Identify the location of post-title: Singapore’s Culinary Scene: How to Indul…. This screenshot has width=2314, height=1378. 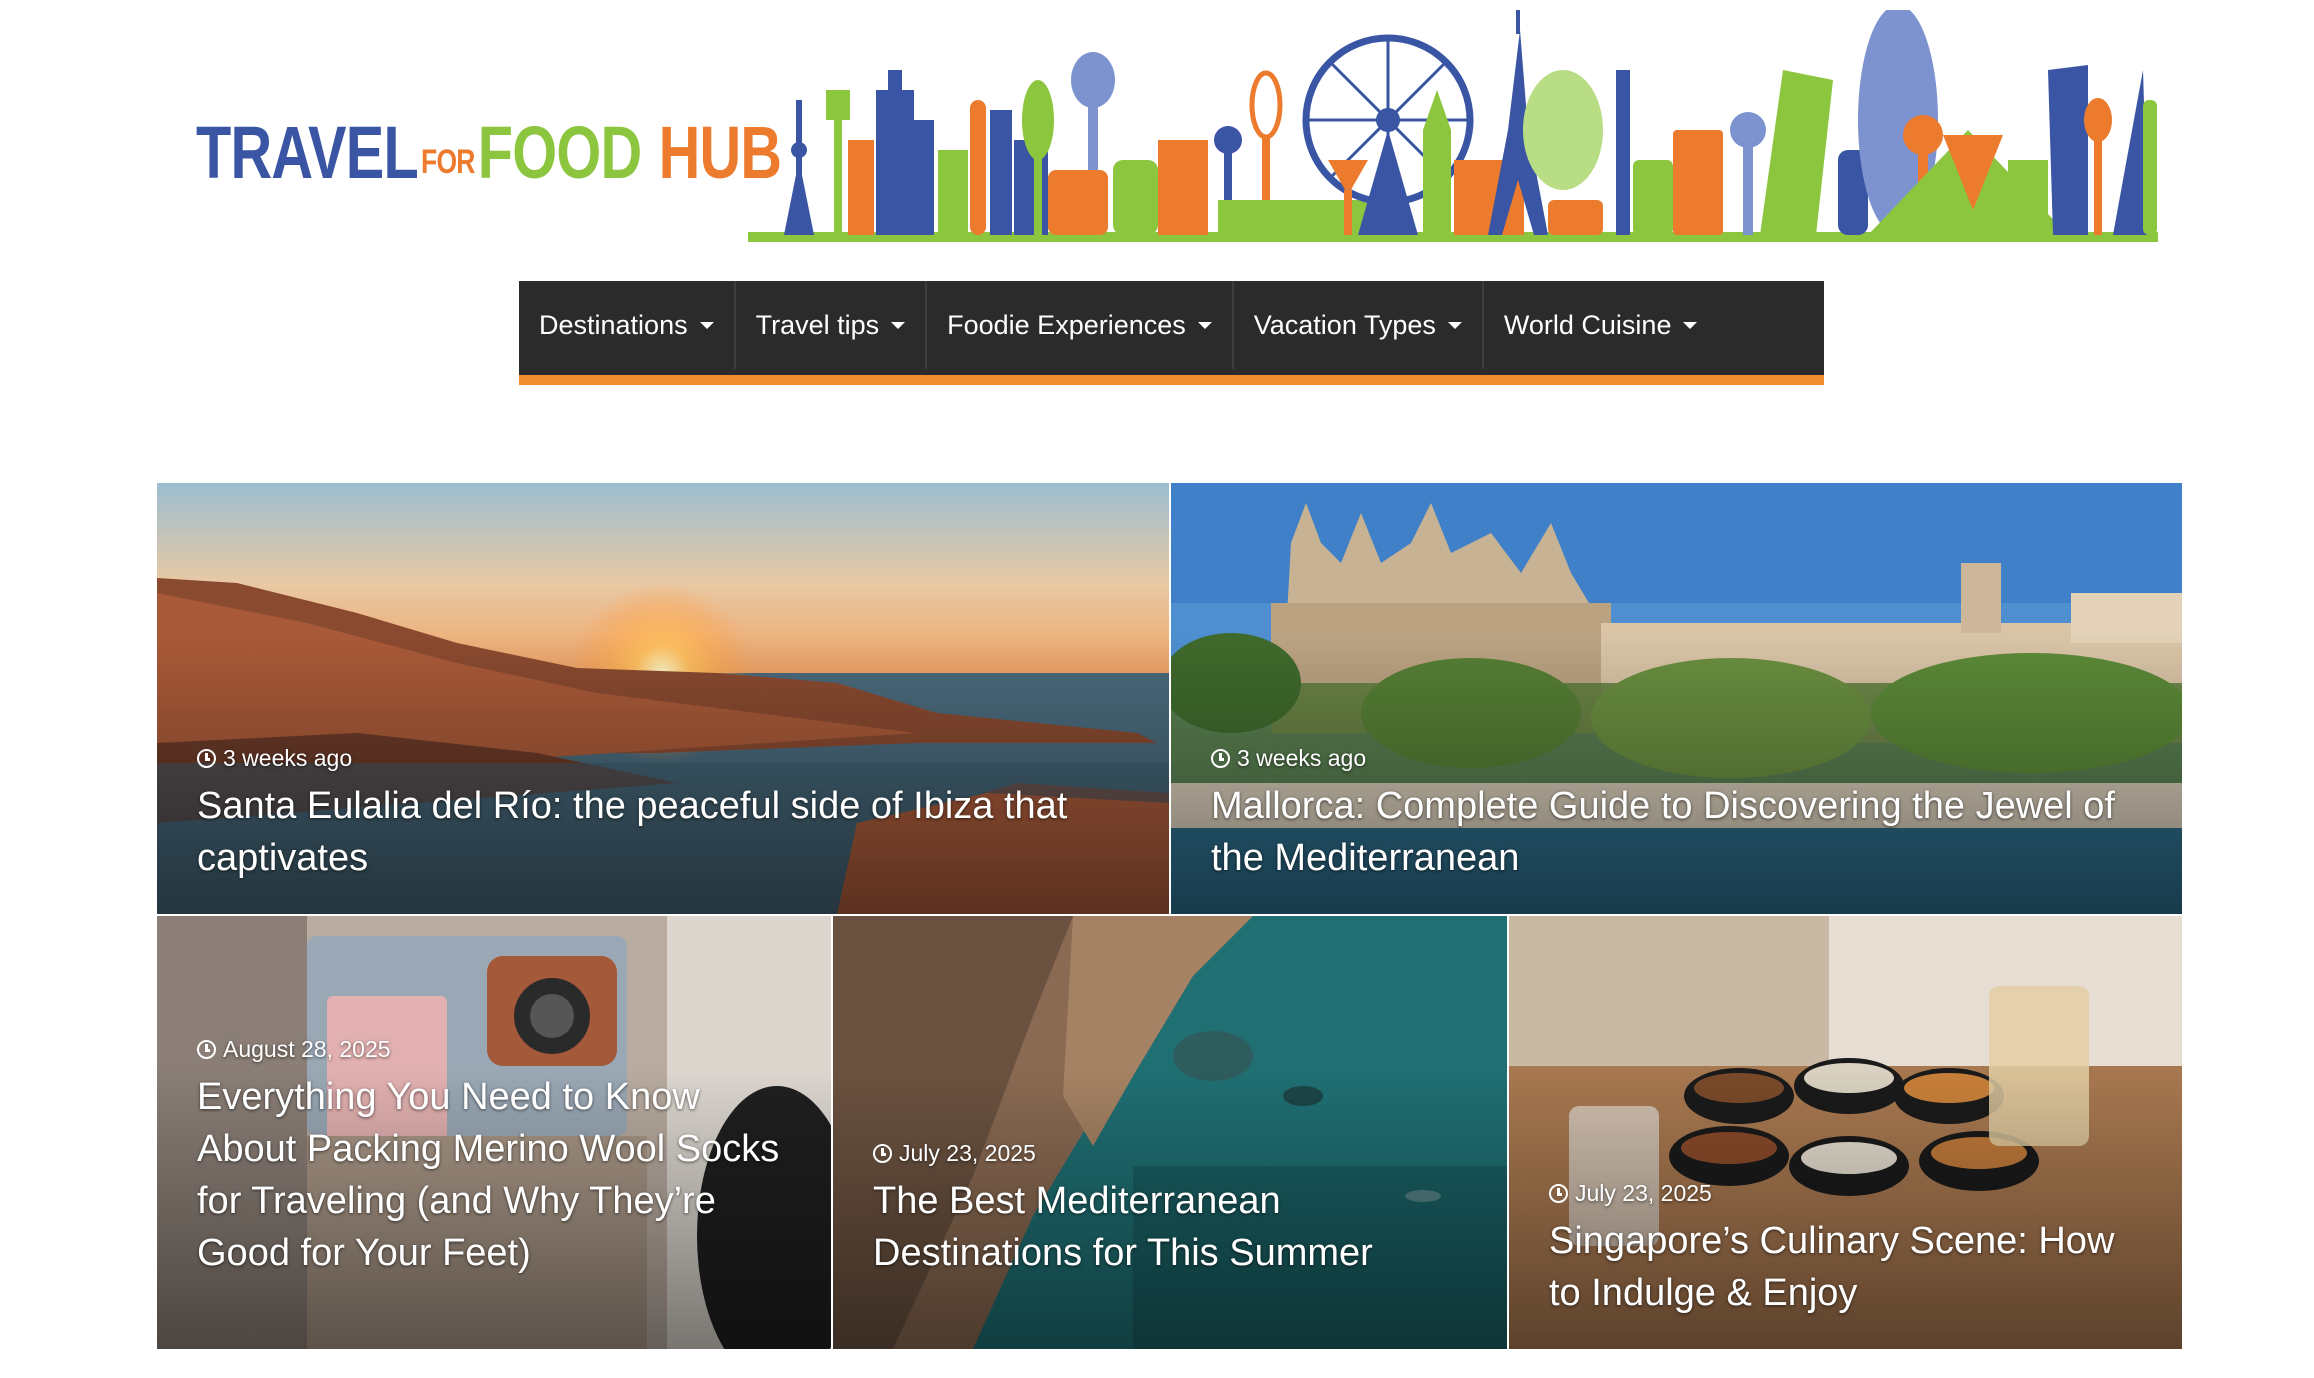
(1847, 1267).